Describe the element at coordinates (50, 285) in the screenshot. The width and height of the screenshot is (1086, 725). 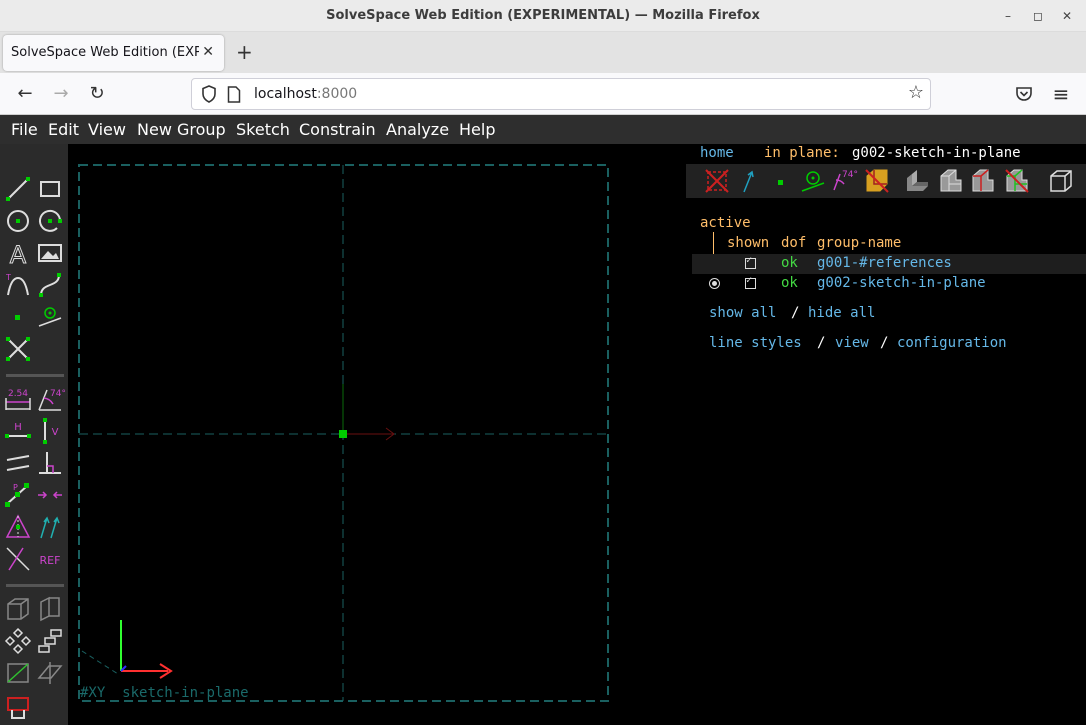
I see `bezier-icon` at that location.